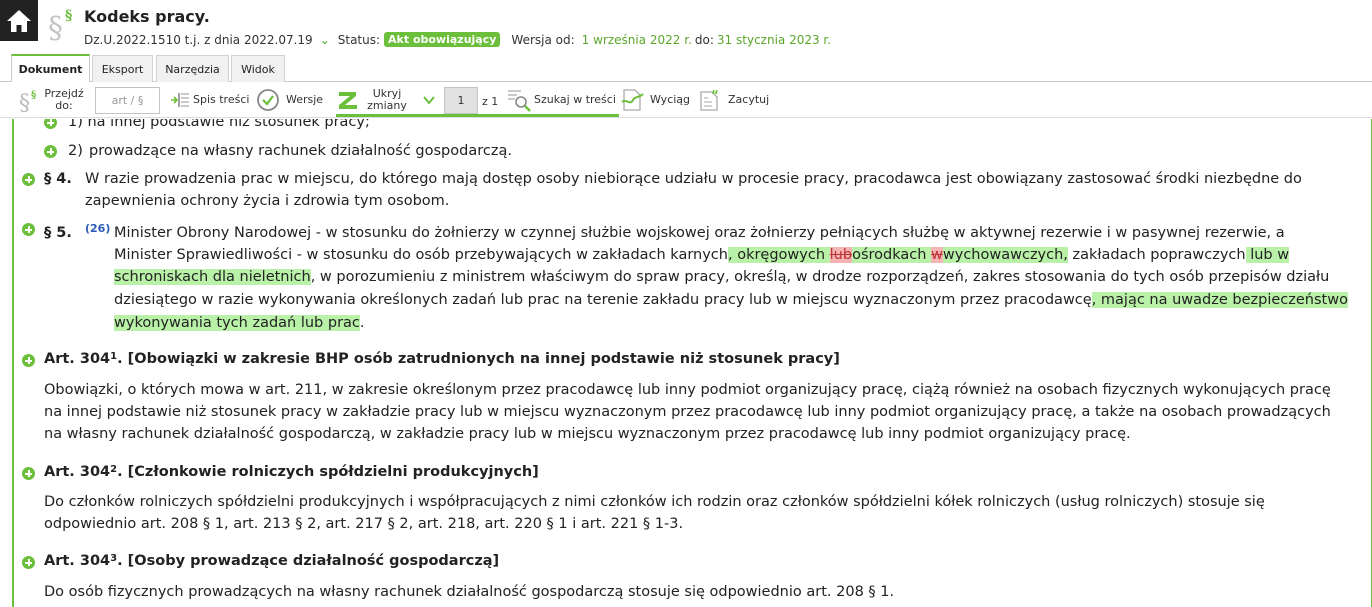 This screenshot has height=607, width=1372. I want to click on changes-dropdown, so click(429, 100).